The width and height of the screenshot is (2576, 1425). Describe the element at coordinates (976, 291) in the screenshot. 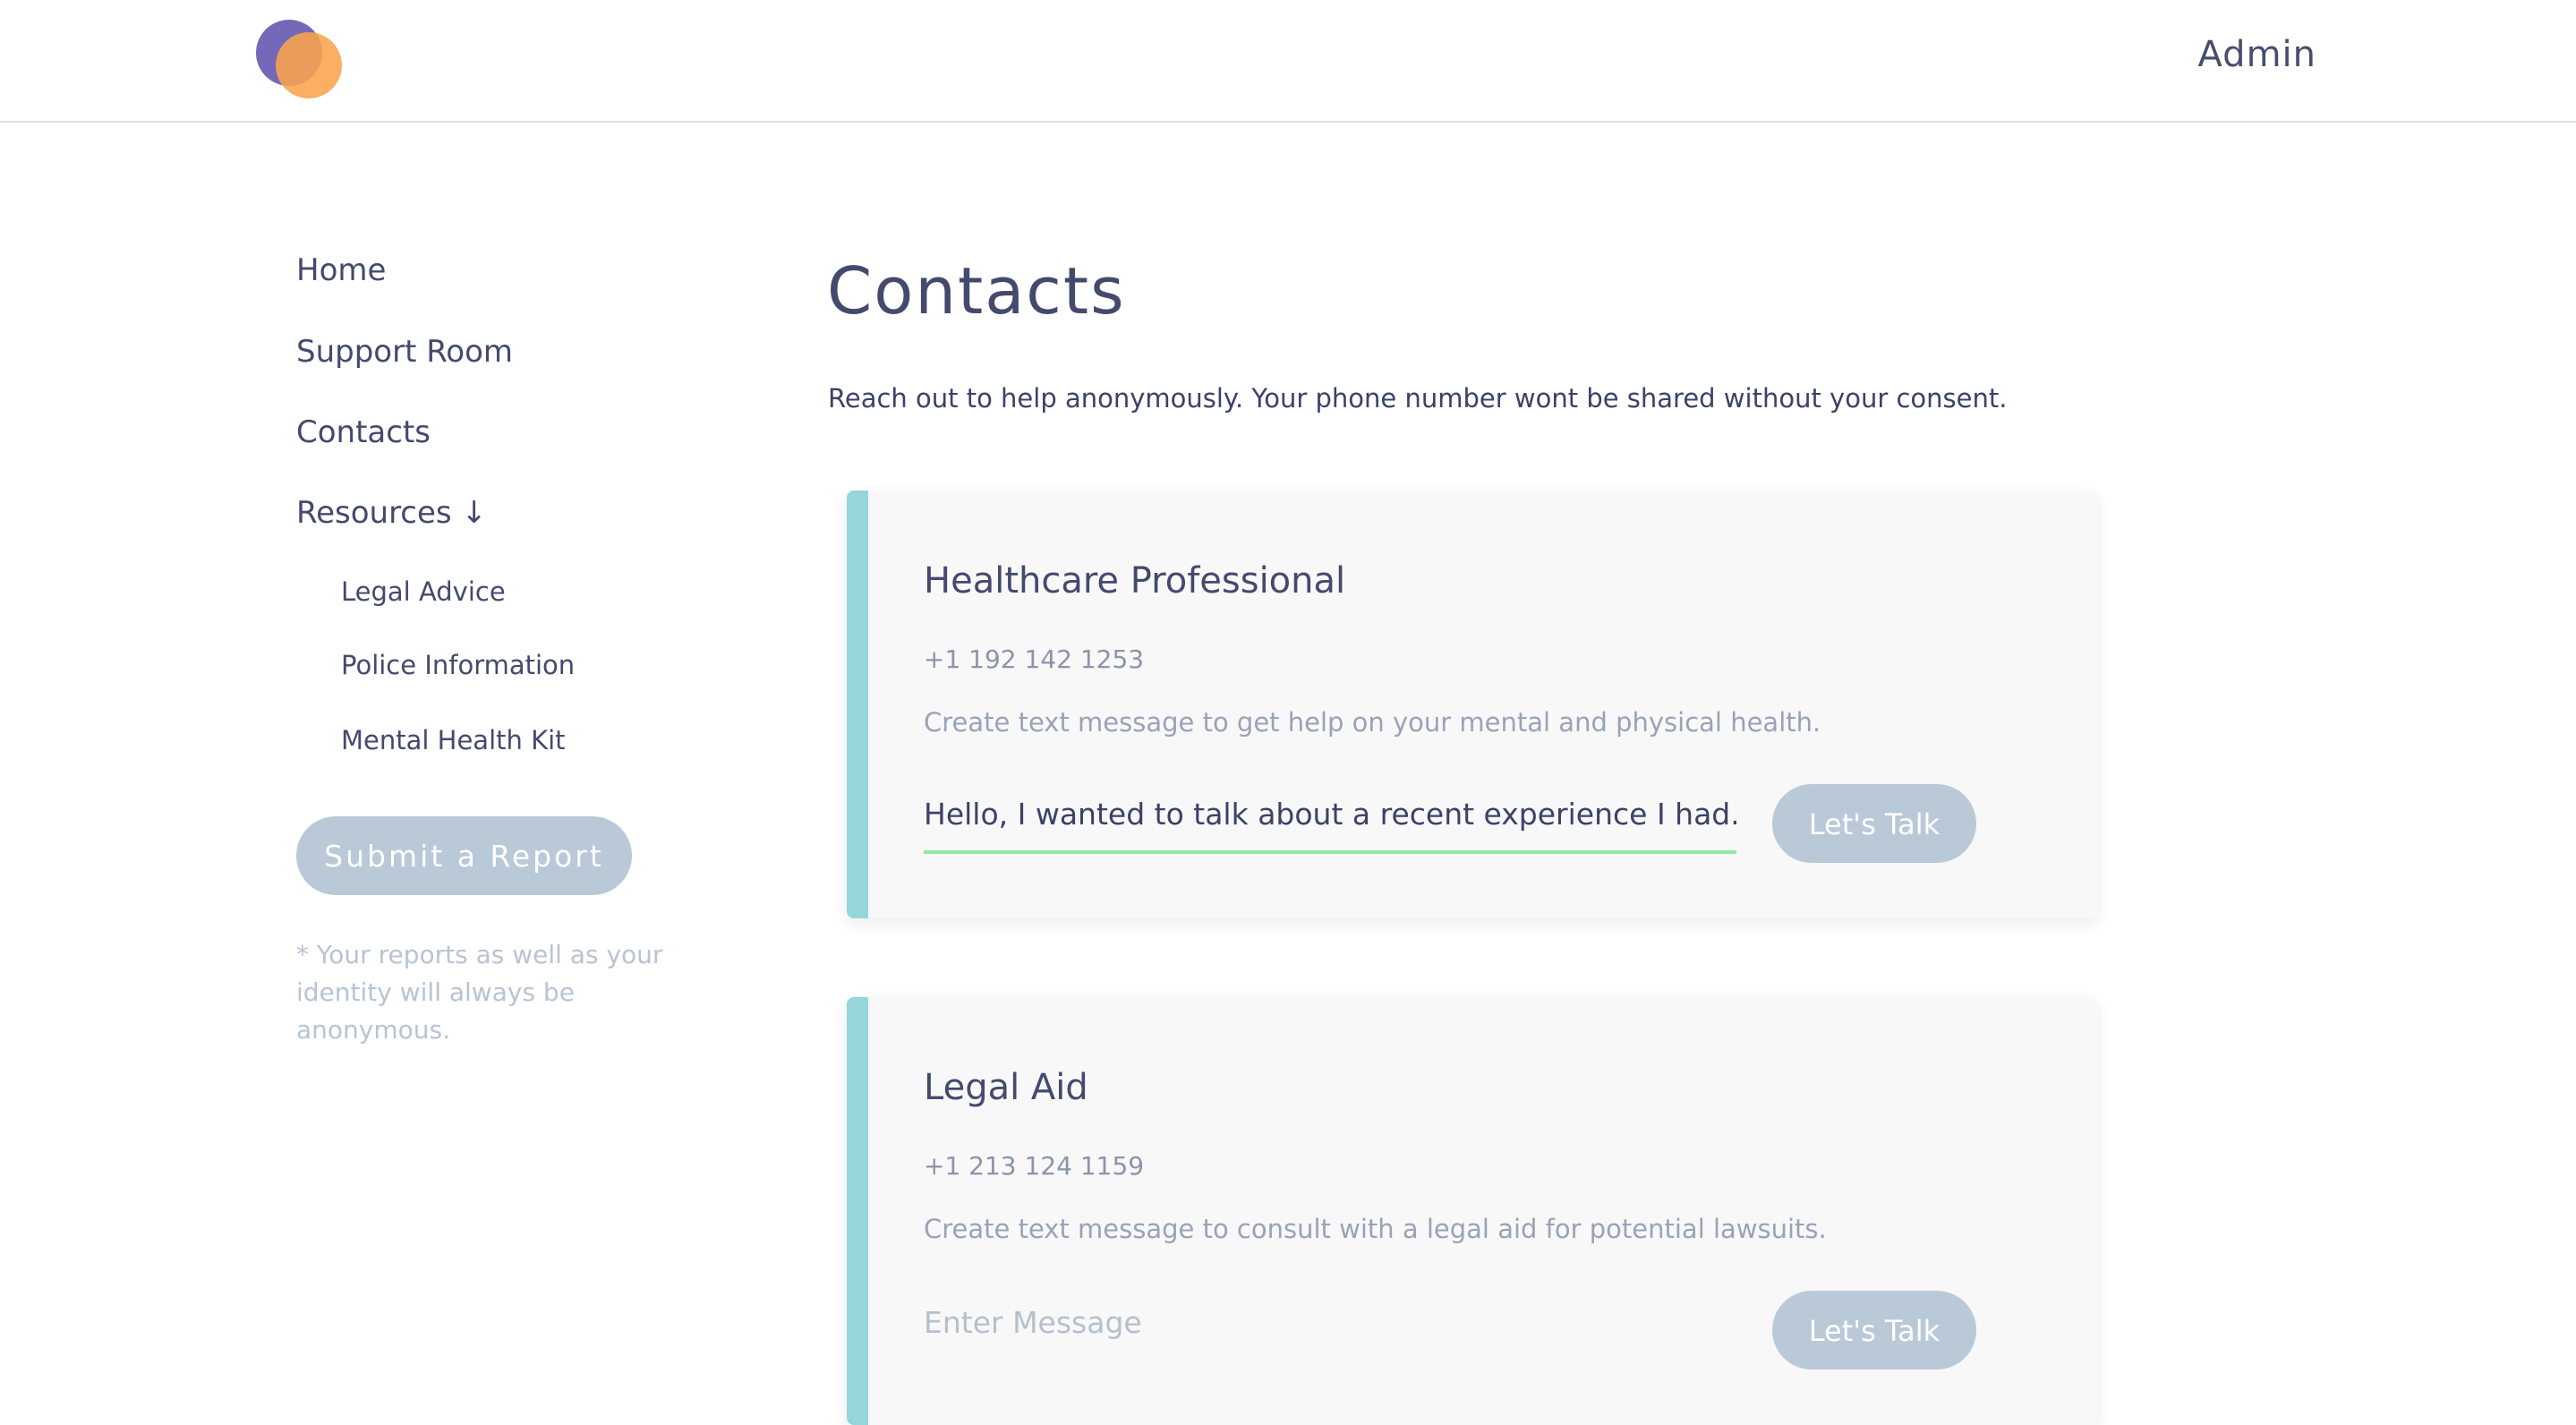

I see `page-title: Contacts` at that location.